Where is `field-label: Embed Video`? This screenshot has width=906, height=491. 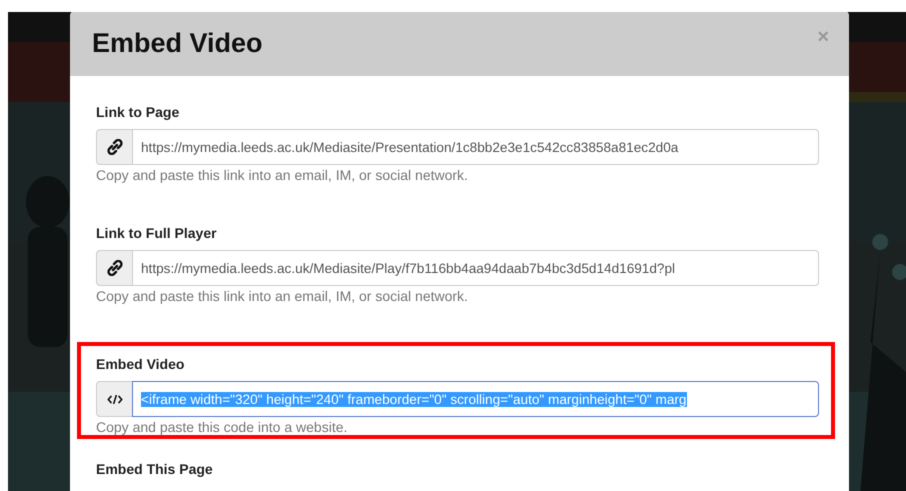 field-label: Embed Video is located at coordinates (141, 364).